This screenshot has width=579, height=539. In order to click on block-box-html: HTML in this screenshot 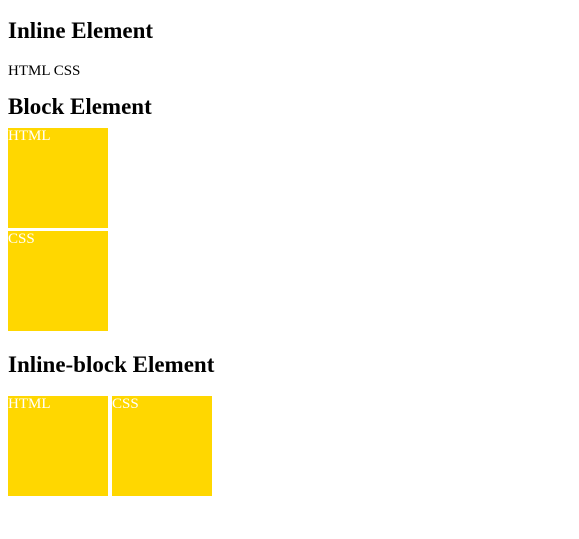, I will do `click(58, 178)`.